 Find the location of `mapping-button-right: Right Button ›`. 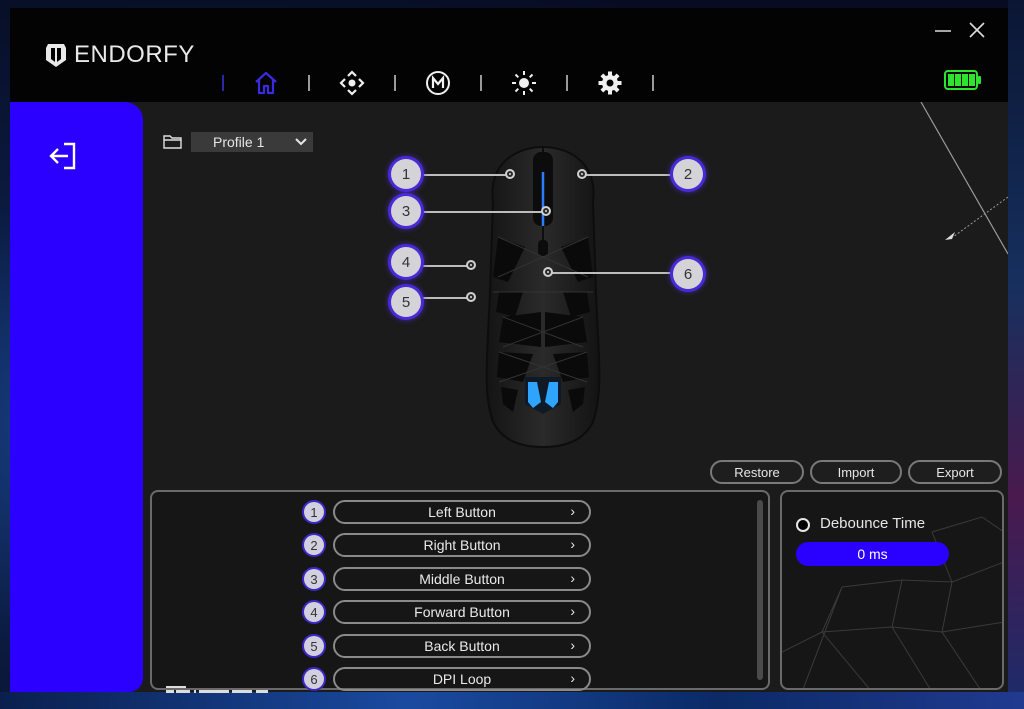

mapping-button-right: Right Button › is located at coordinates (462, 545).